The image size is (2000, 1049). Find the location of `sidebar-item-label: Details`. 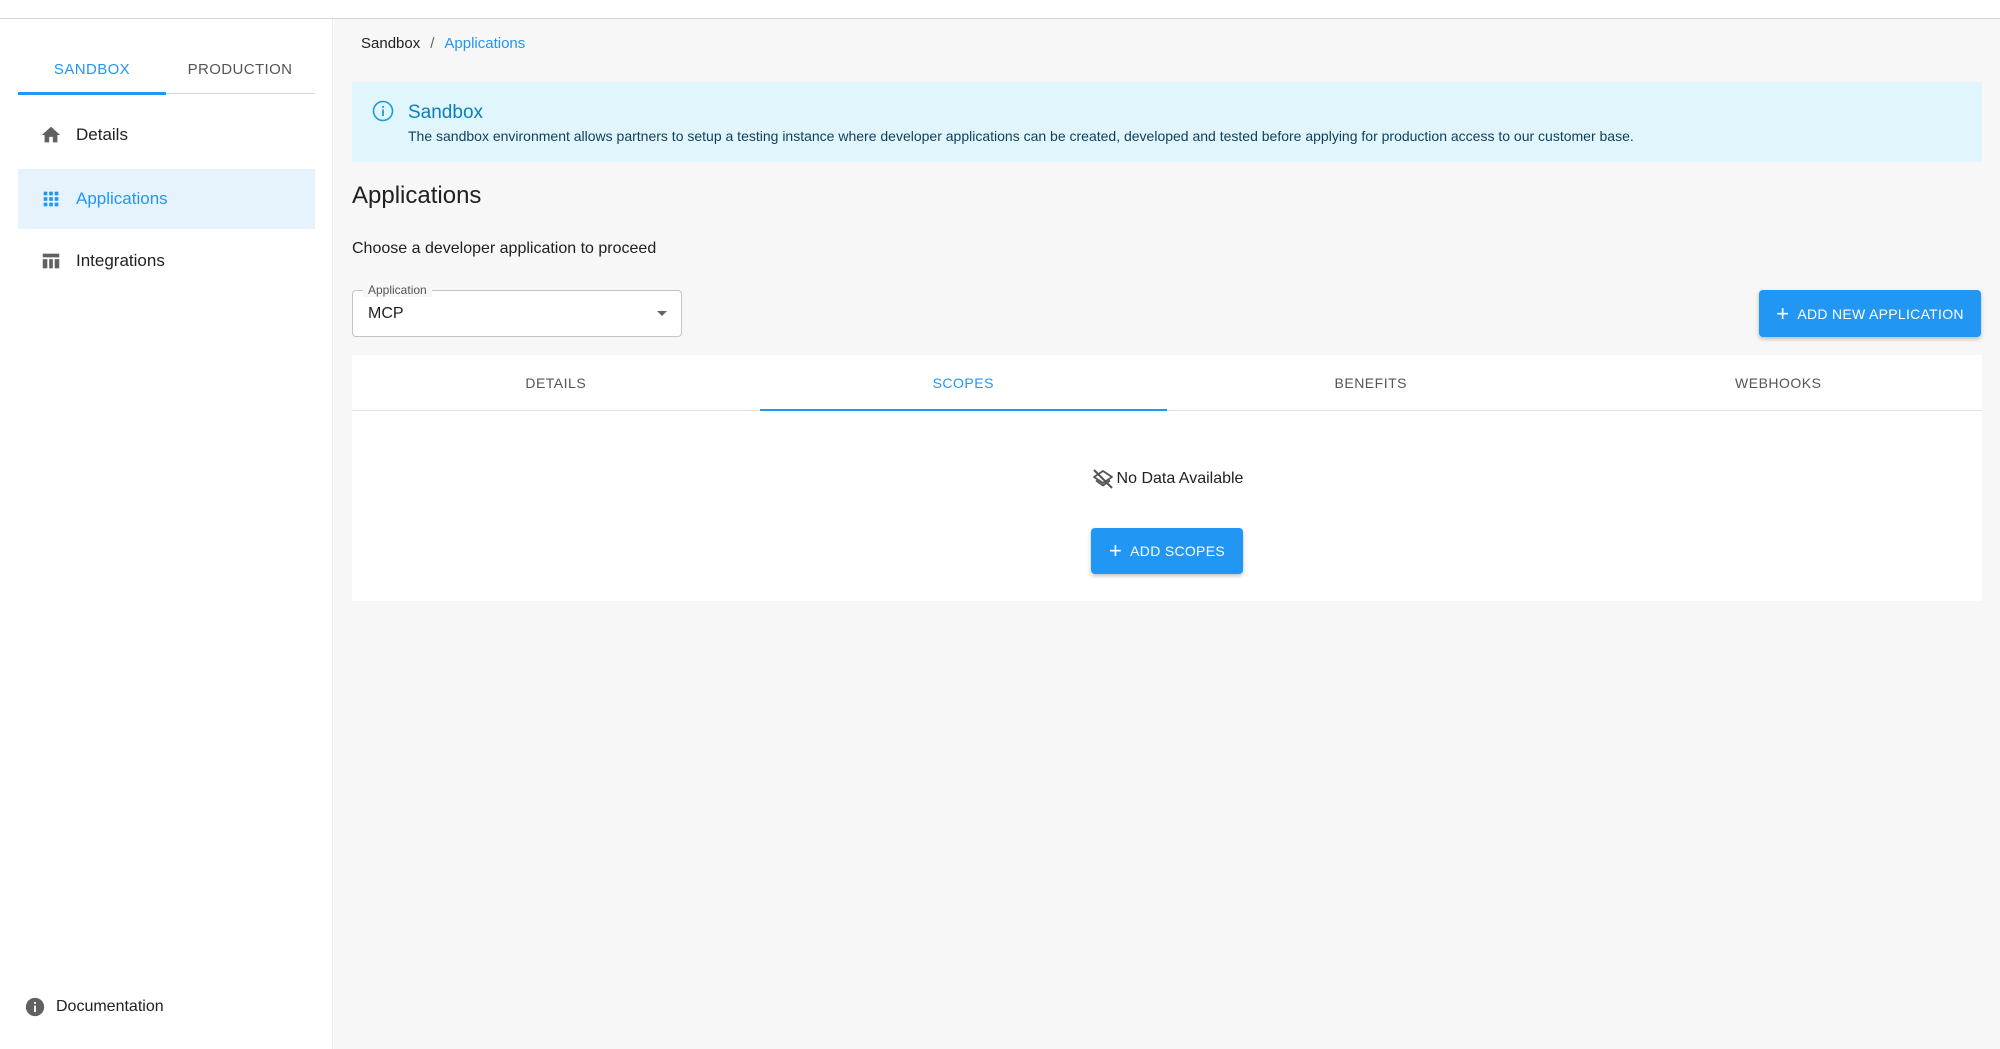

sidebar-item-label: Details is located at coordinates (102, 134).